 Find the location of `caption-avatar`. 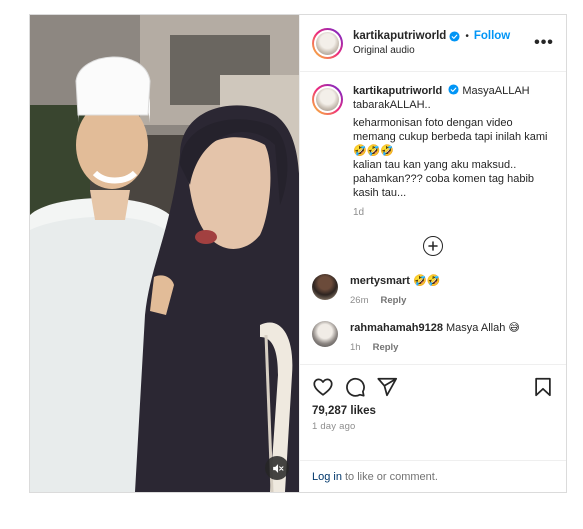

caption-avatar is located at coordinates (327, 99).